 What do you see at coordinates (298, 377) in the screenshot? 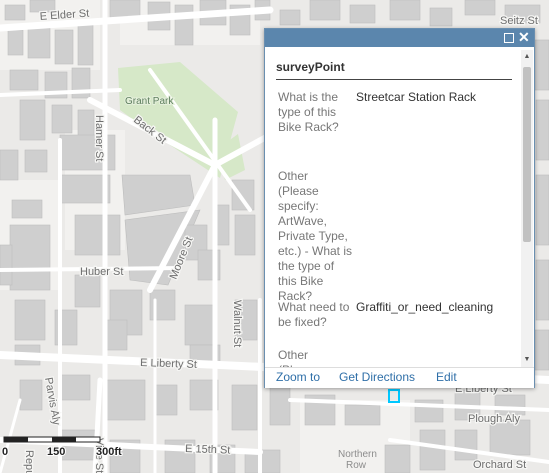
I see `zoom-to-link: Zoom to` at bounding box center [298, 377].